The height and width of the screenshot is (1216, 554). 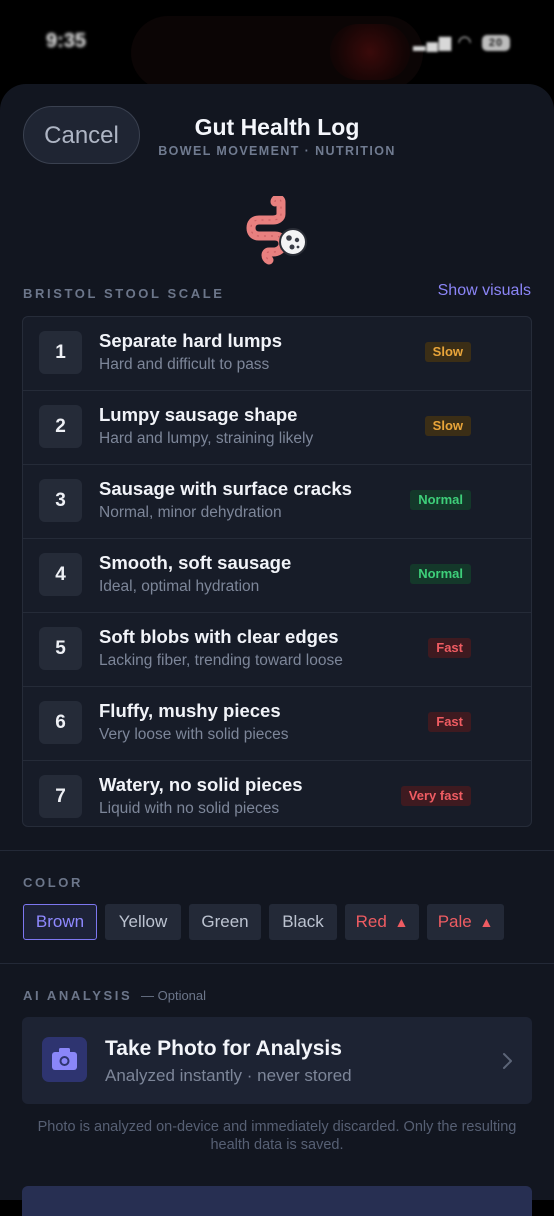 I want to click on page-title: Gut Health Log, so click(x=277, y=127).